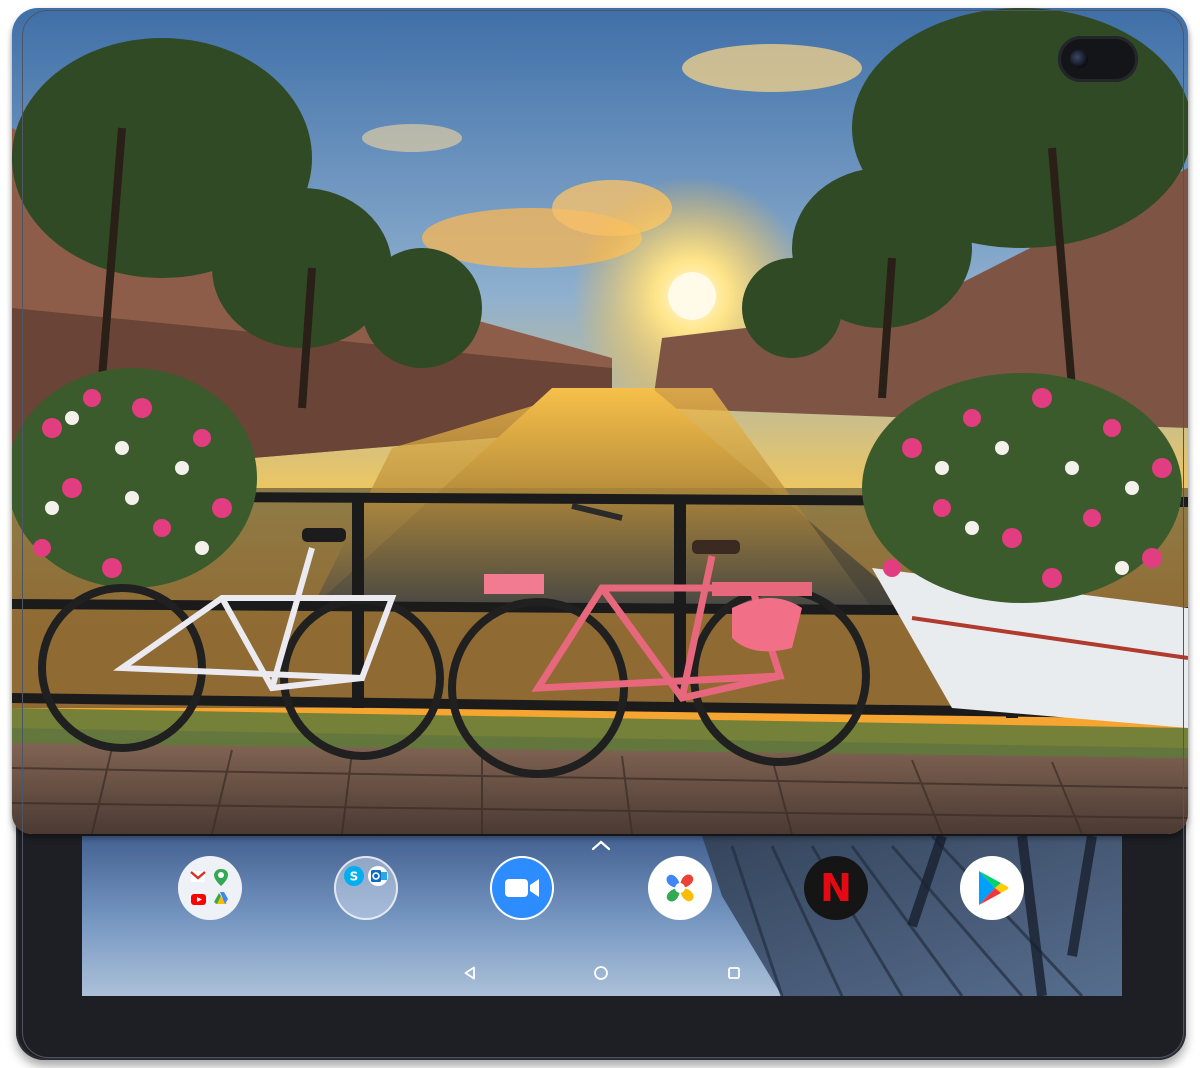 Image resolution: width=1200 pixels, height=1068 pixels. I want to click on chevron-up-icon, so click(601, 843).